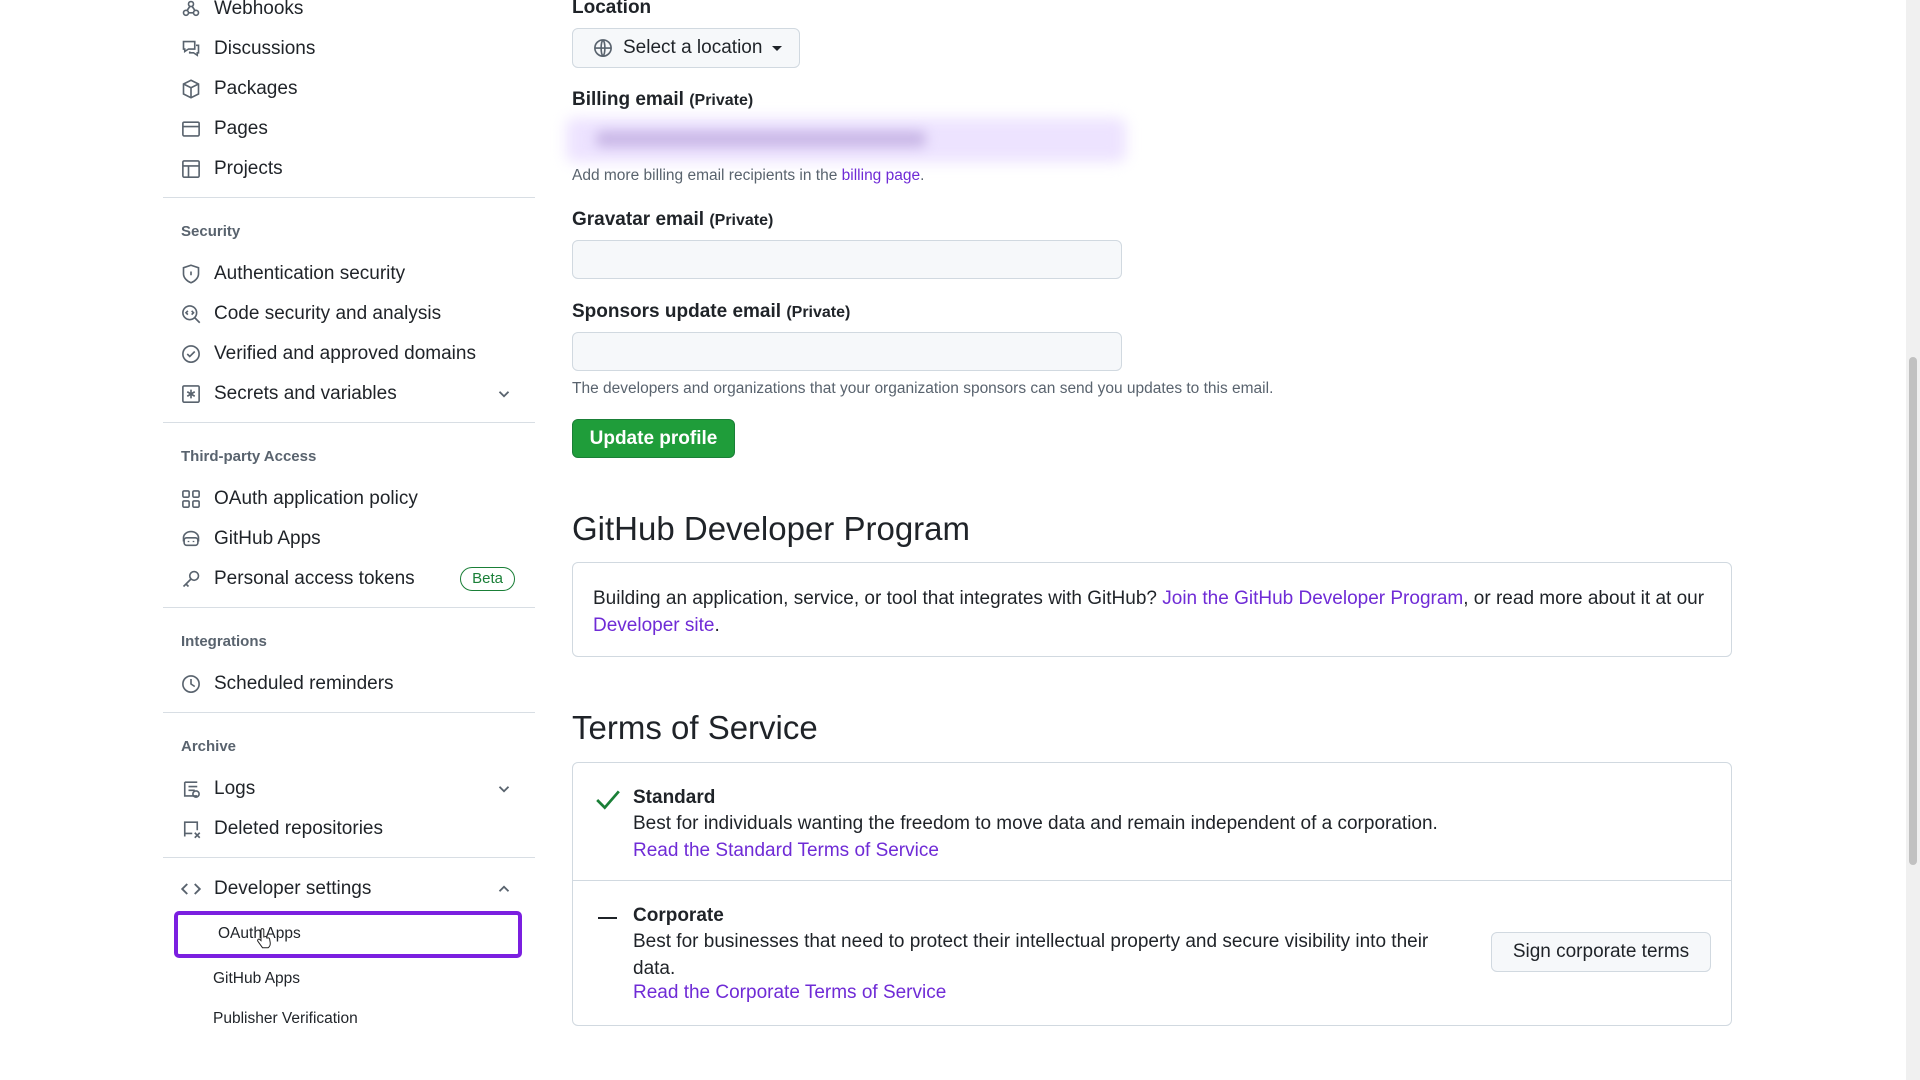  What do you see at coordinates (607, 918) in the screenshot?
I see `dash-icon` at bounding box center [607, 918].